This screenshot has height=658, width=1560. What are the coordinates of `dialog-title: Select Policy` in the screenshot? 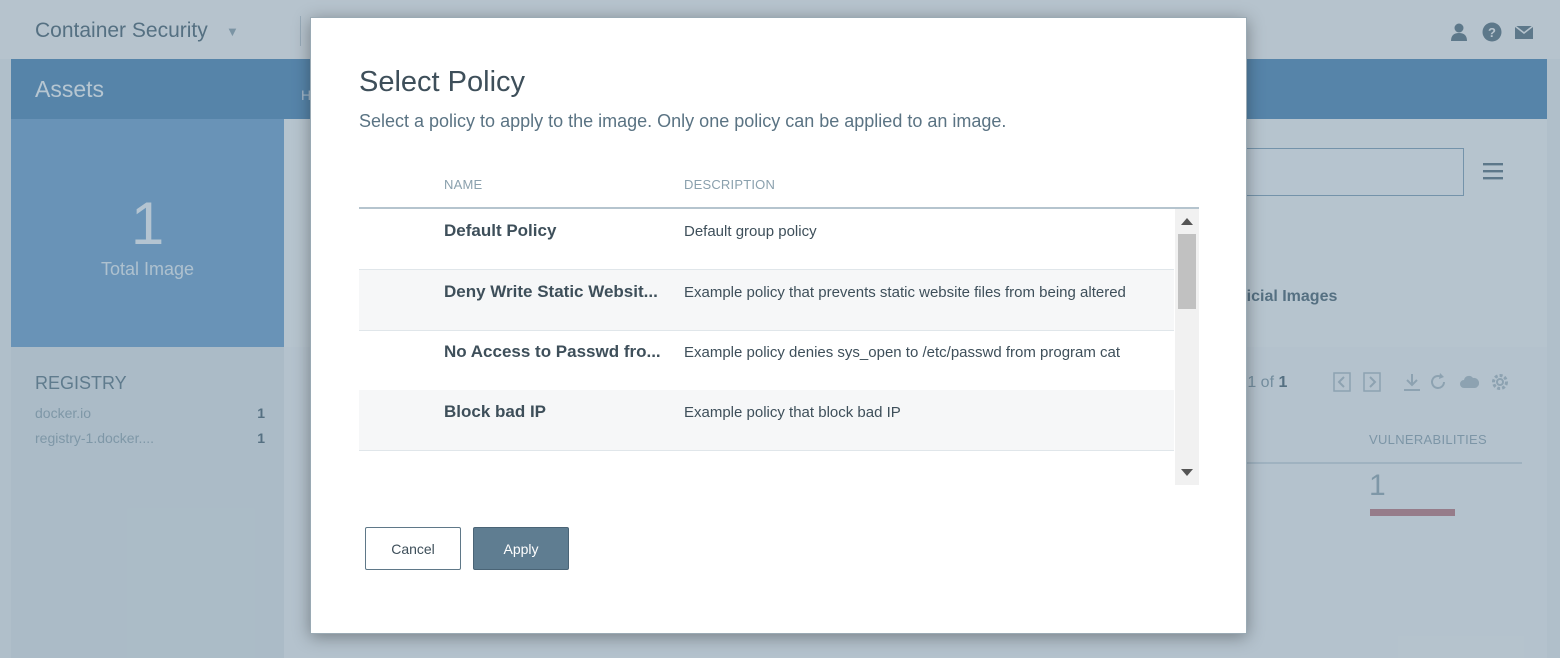 It's located at (442, 82).